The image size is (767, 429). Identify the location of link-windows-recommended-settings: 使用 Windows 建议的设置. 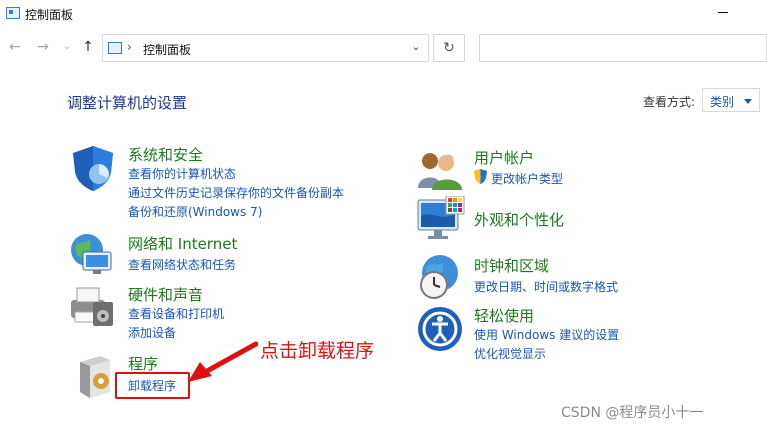
(546, 334).